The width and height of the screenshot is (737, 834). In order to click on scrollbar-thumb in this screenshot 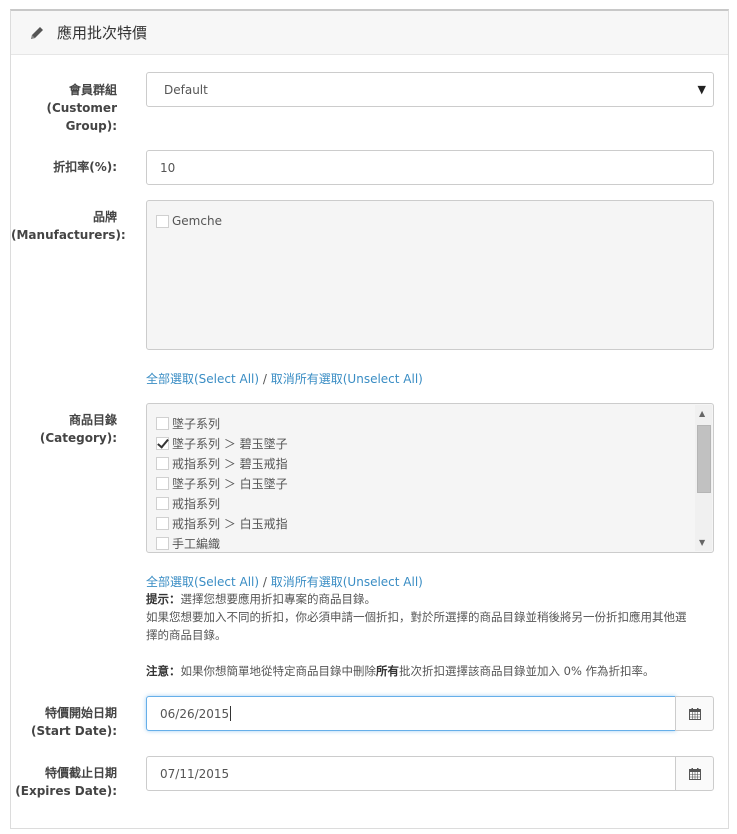, I will do `click(704, 459)`.